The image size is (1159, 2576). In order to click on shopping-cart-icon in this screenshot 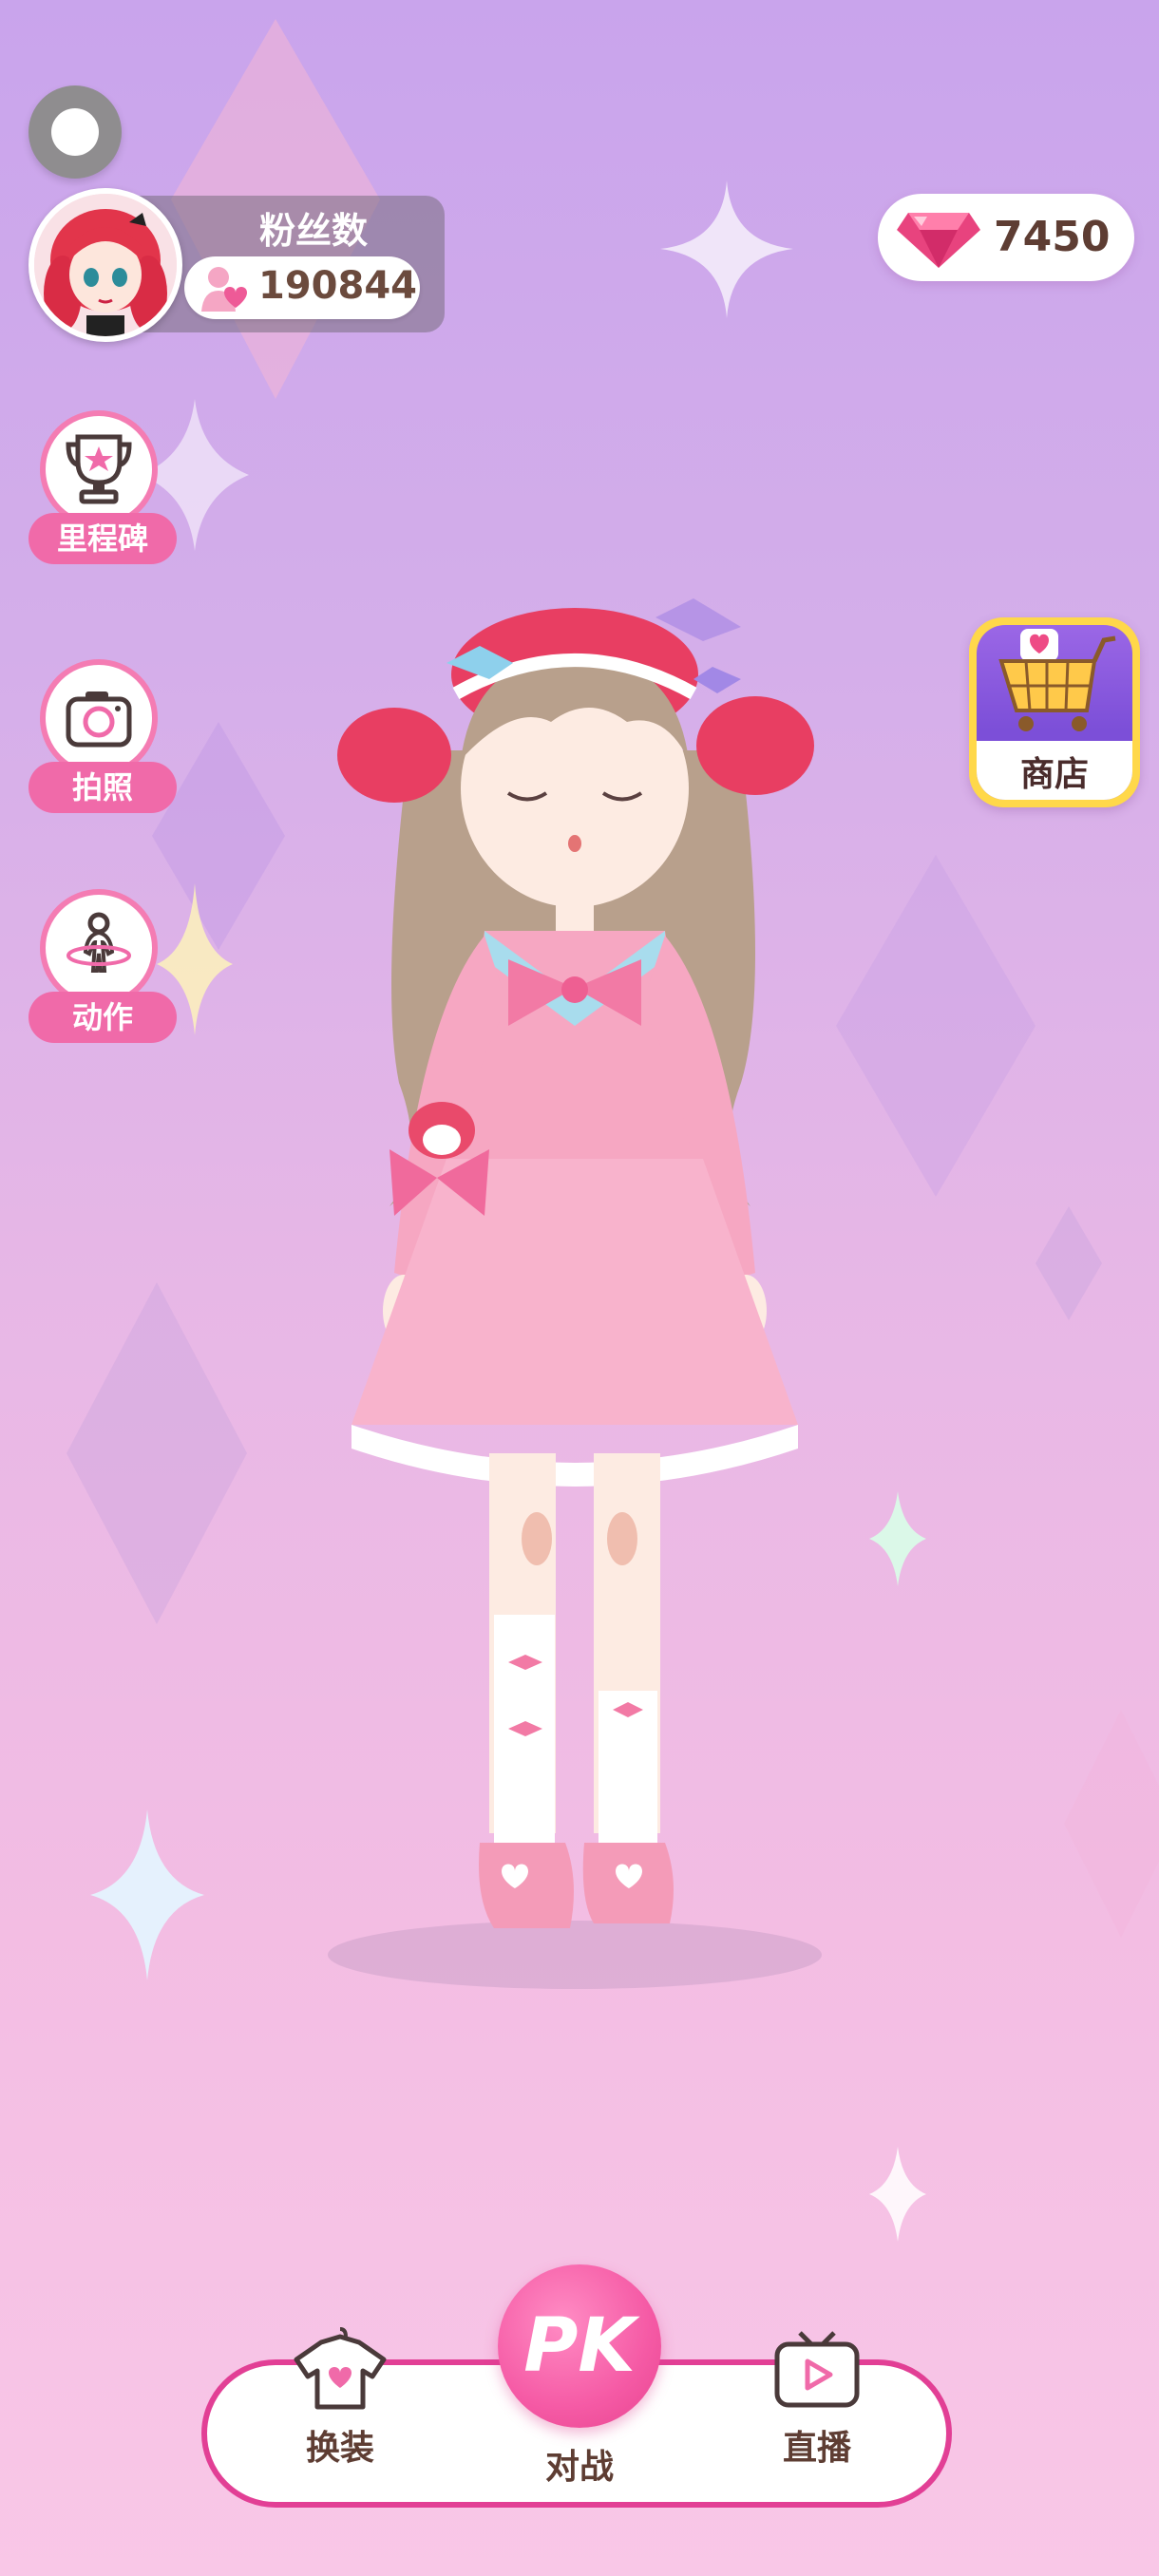, I will do `click(1057, 680)`.